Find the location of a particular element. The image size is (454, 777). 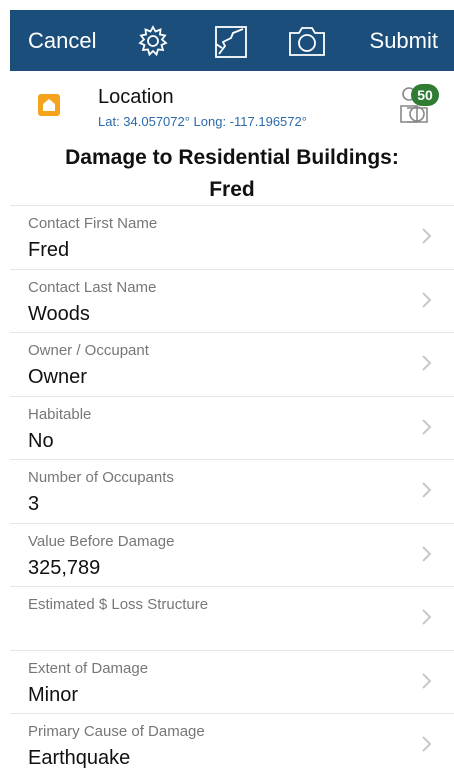

field-label: Habitable is located at coordinates (60, 414).